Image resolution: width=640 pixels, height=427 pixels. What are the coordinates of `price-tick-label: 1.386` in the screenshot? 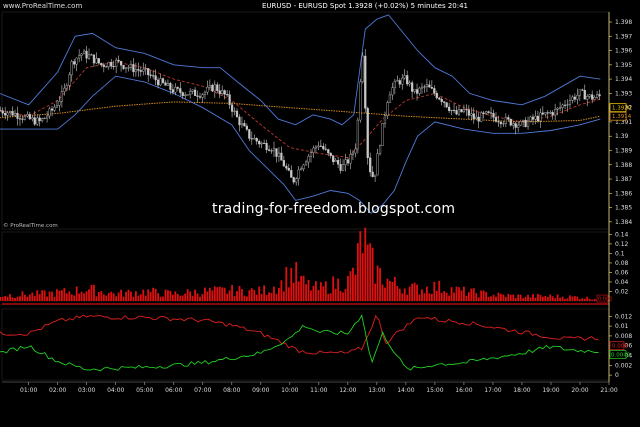 It's located at (623, 193).